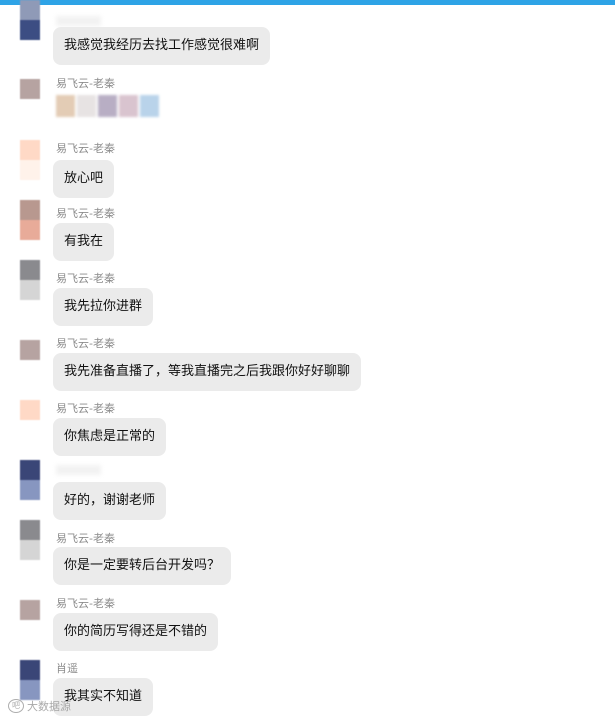 The image size is (615, 720). I want to click on source-watermark: 吧 大数据源, so click(39, 706).